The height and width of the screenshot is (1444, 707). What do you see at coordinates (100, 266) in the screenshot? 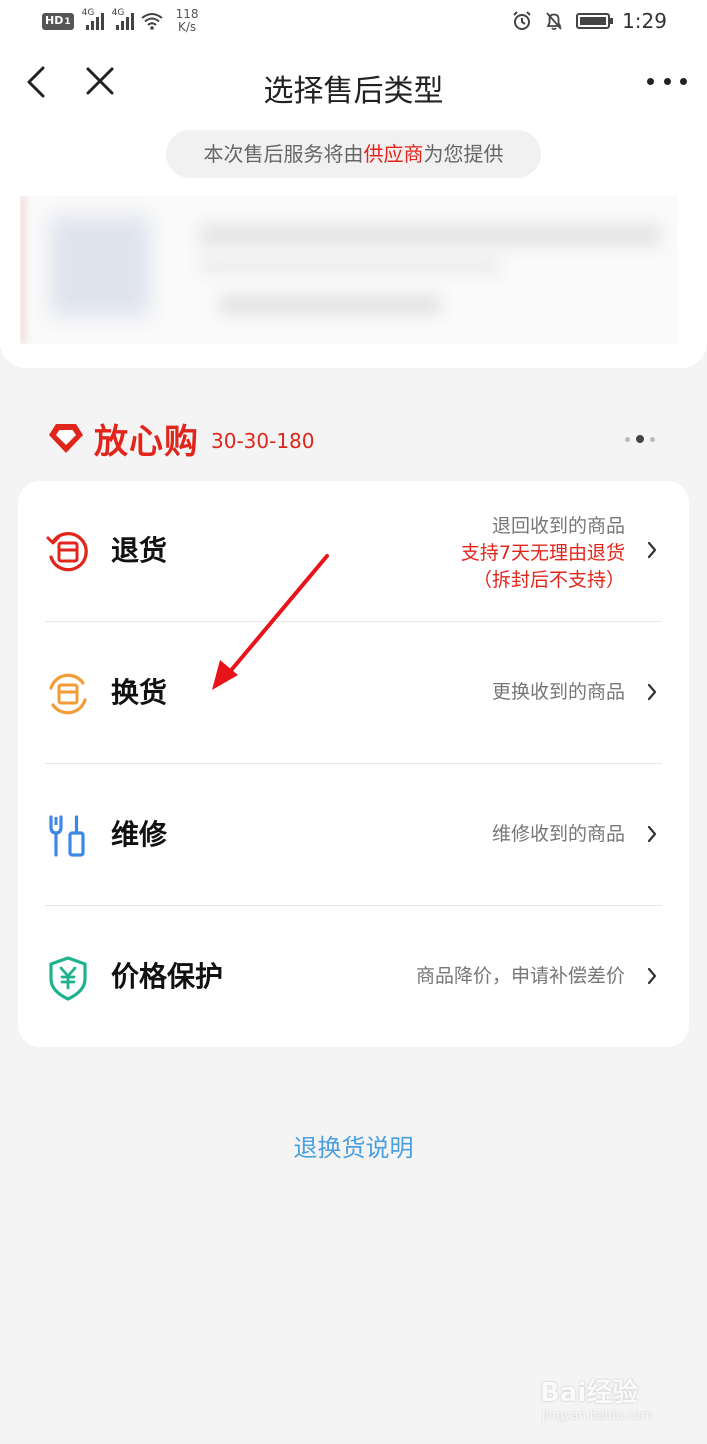
I see `product-thumbnail` at bounding box center [100, 266].